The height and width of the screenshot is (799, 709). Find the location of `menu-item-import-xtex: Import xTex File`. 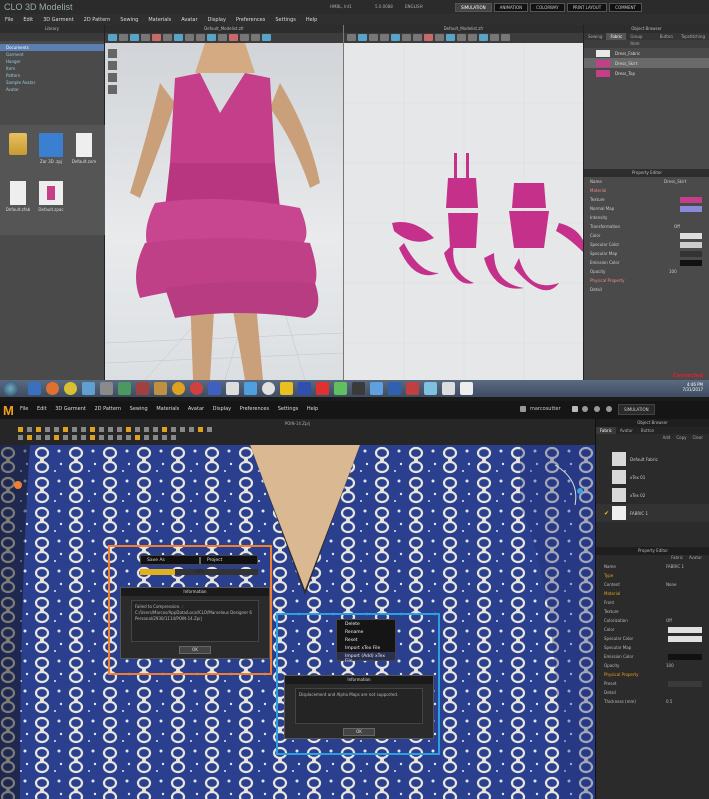

menu-item-import-xtex: Import xTex File is located at coordinates (366, 648).